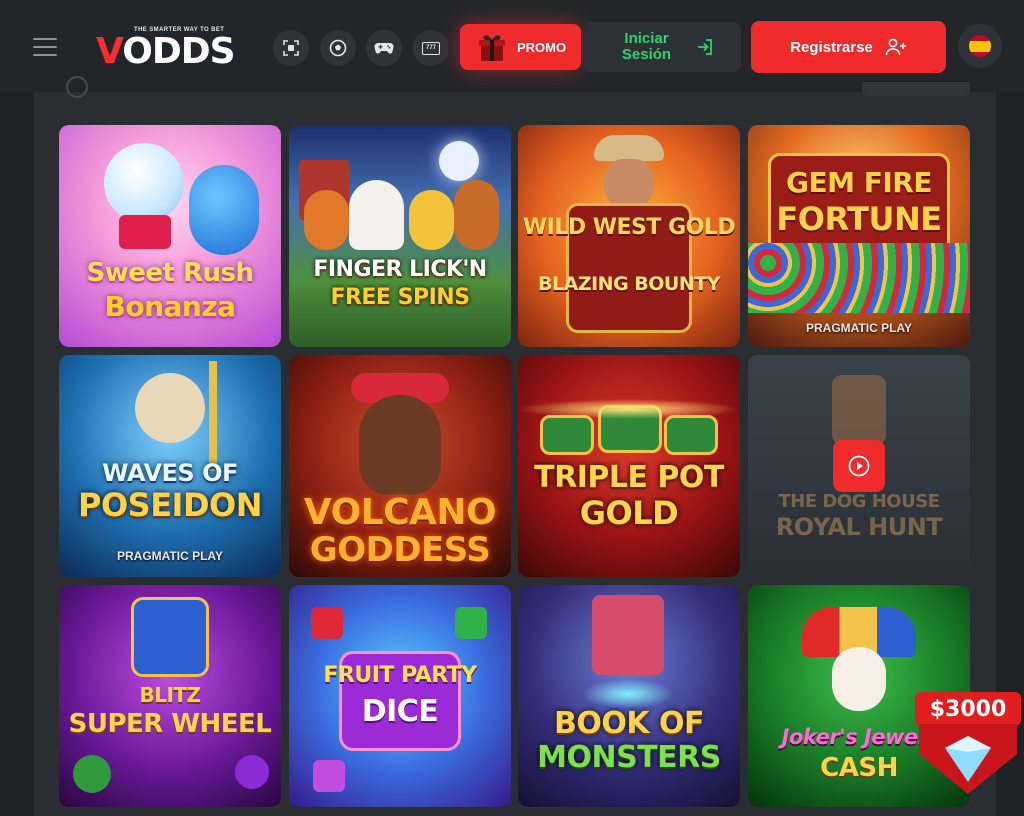  Describe the element at coordinates (968, 709) in the screenshot. I see `jackpot-amount: $3000` at that location.